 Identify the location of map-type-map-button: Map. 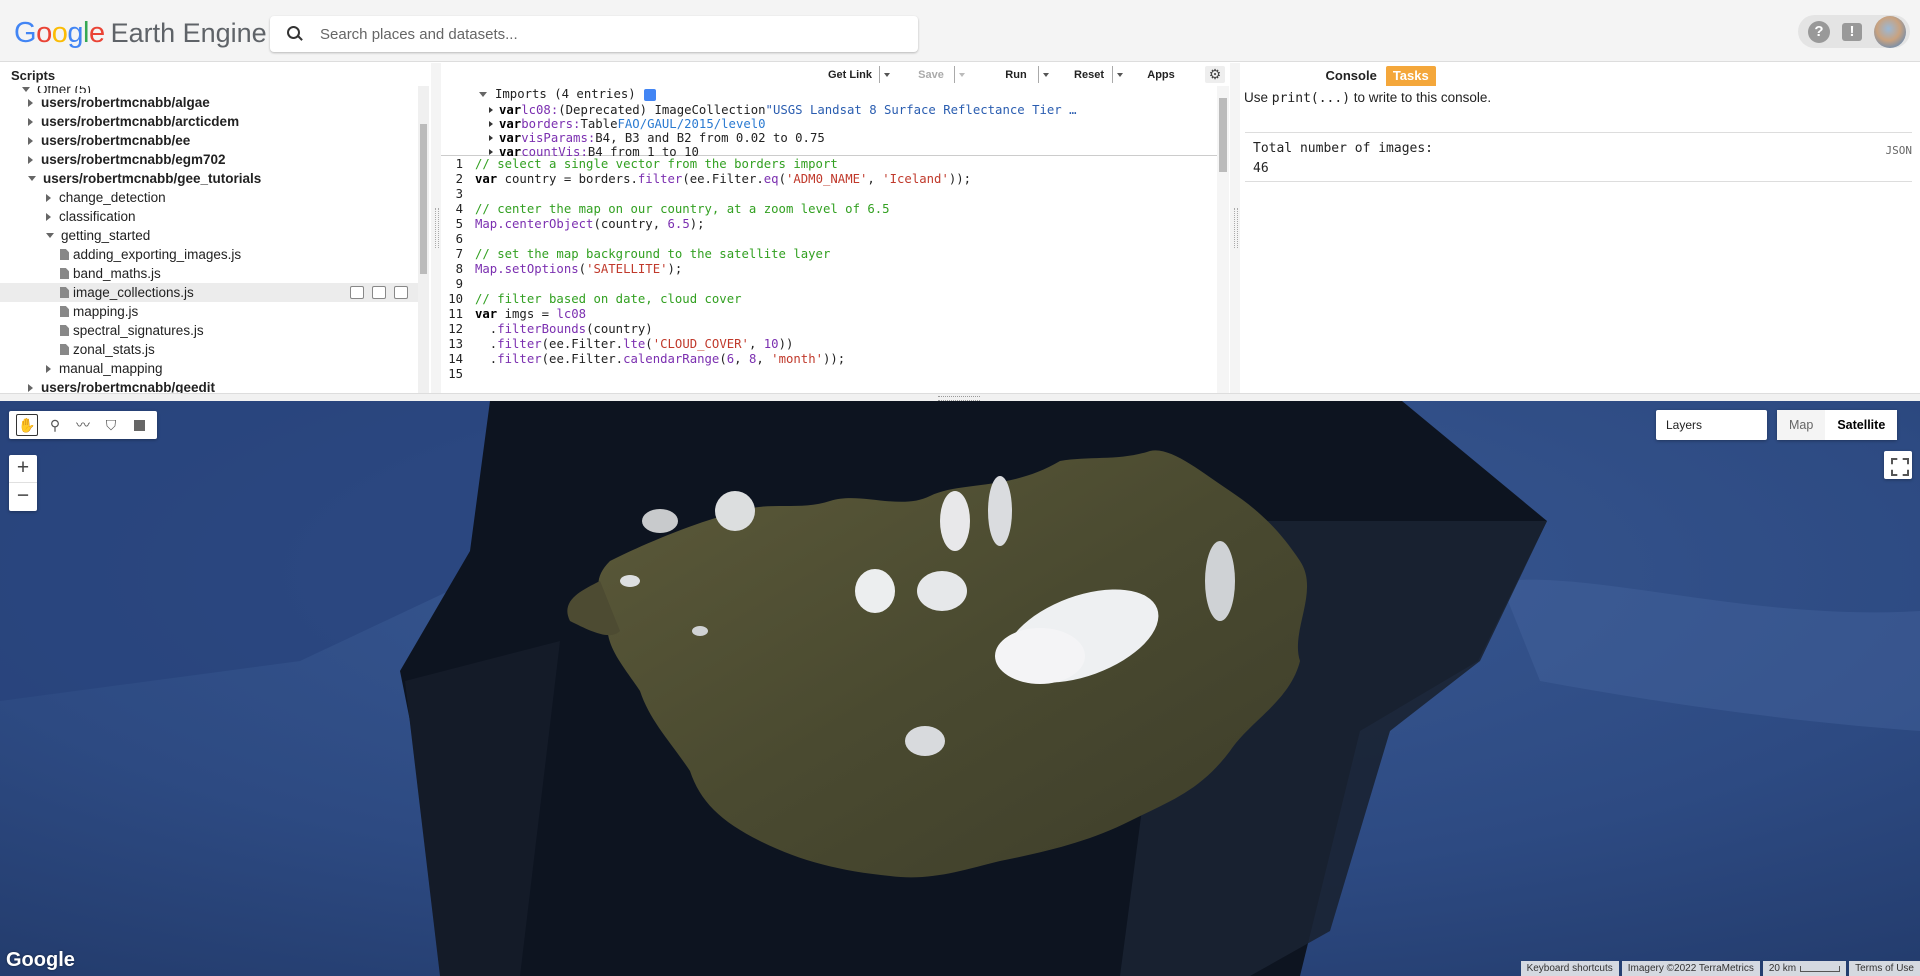
(1801, 425).